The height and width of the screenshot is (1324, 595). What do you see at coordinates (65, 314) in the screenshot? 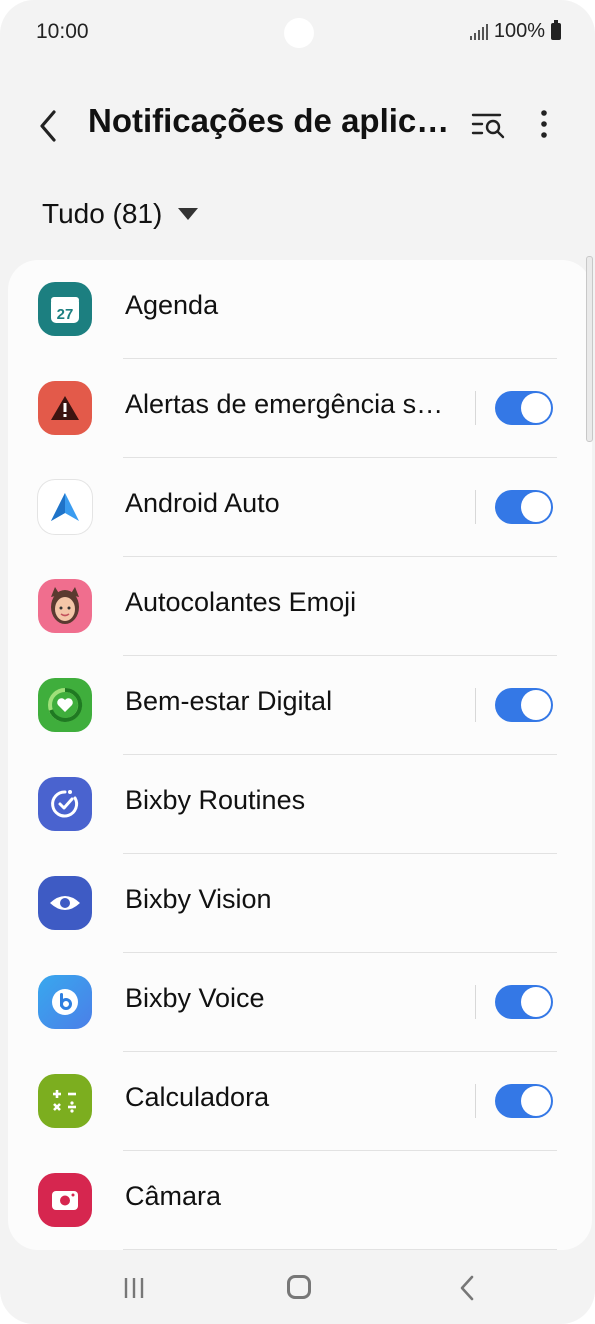
I see `calendar-day: 27` at bounding box center [65, 314].